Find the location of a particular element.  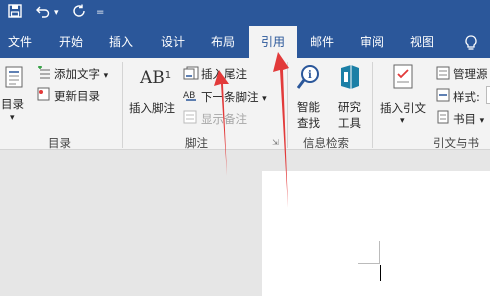

red-arrow-to-references-tab is located at coordinates (281, 130).